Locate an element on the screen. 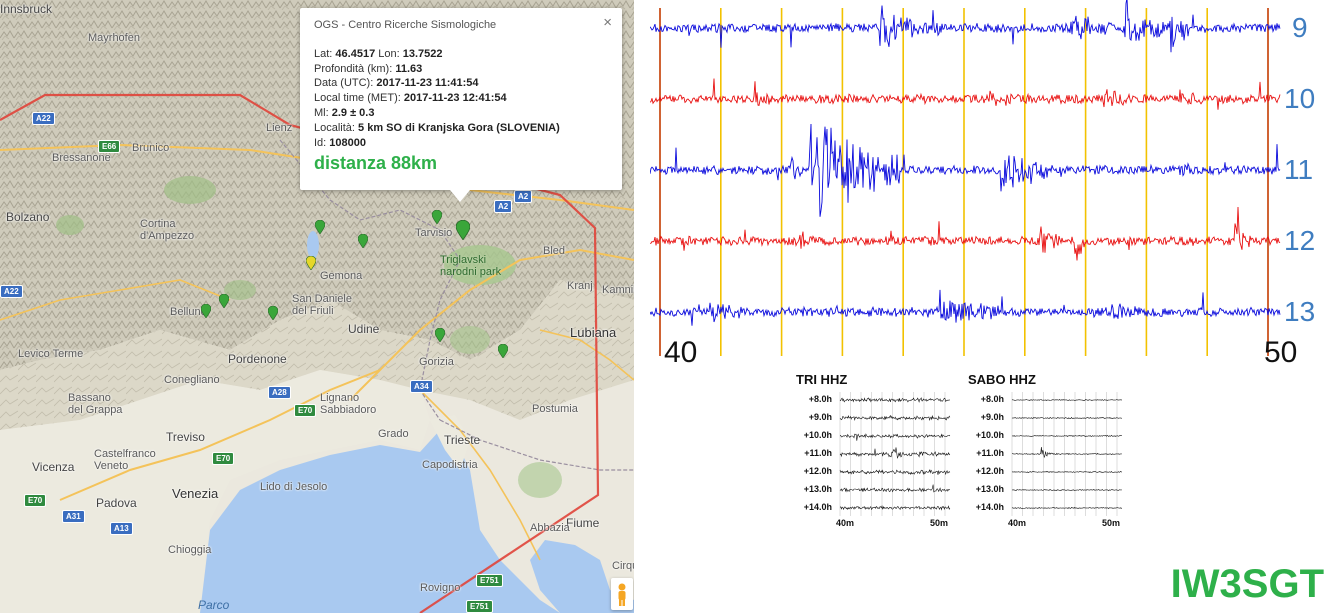 The height and width of the screenshot is (613, 1334). place-label: Rovigno is located at coordinates (440, 588).